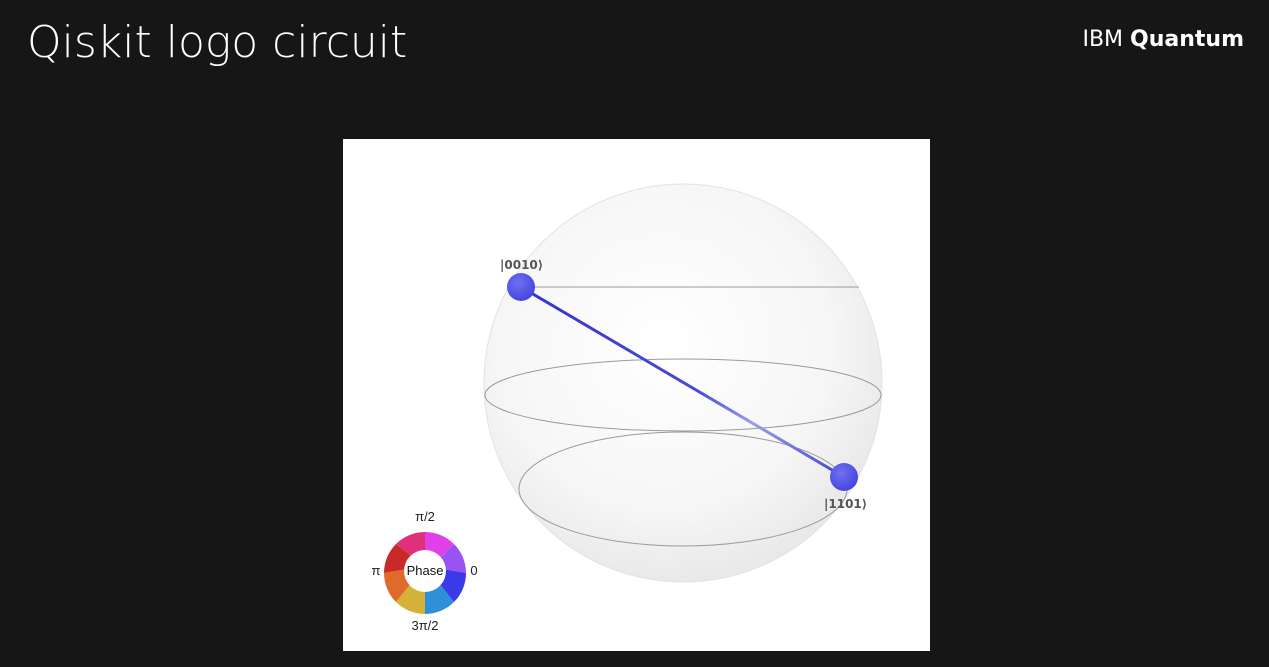 The image size is (1269, 667). Describe the element at coordinates (521, 265) in the screenshot. I see `state-label-0010: |0010⟩` at that location.